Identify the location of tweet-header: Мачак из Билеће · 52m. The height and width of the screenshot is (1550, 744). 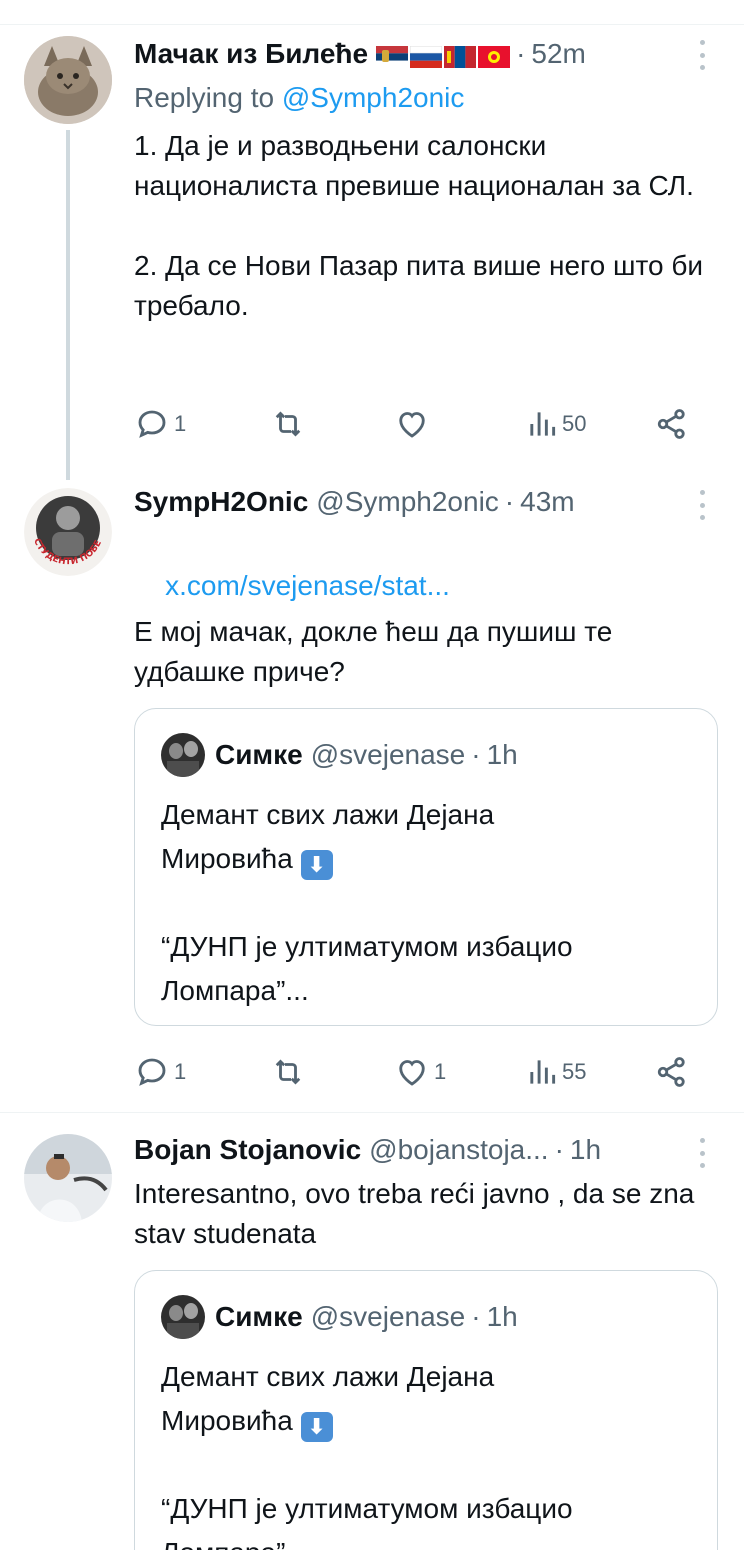
(424, 54).